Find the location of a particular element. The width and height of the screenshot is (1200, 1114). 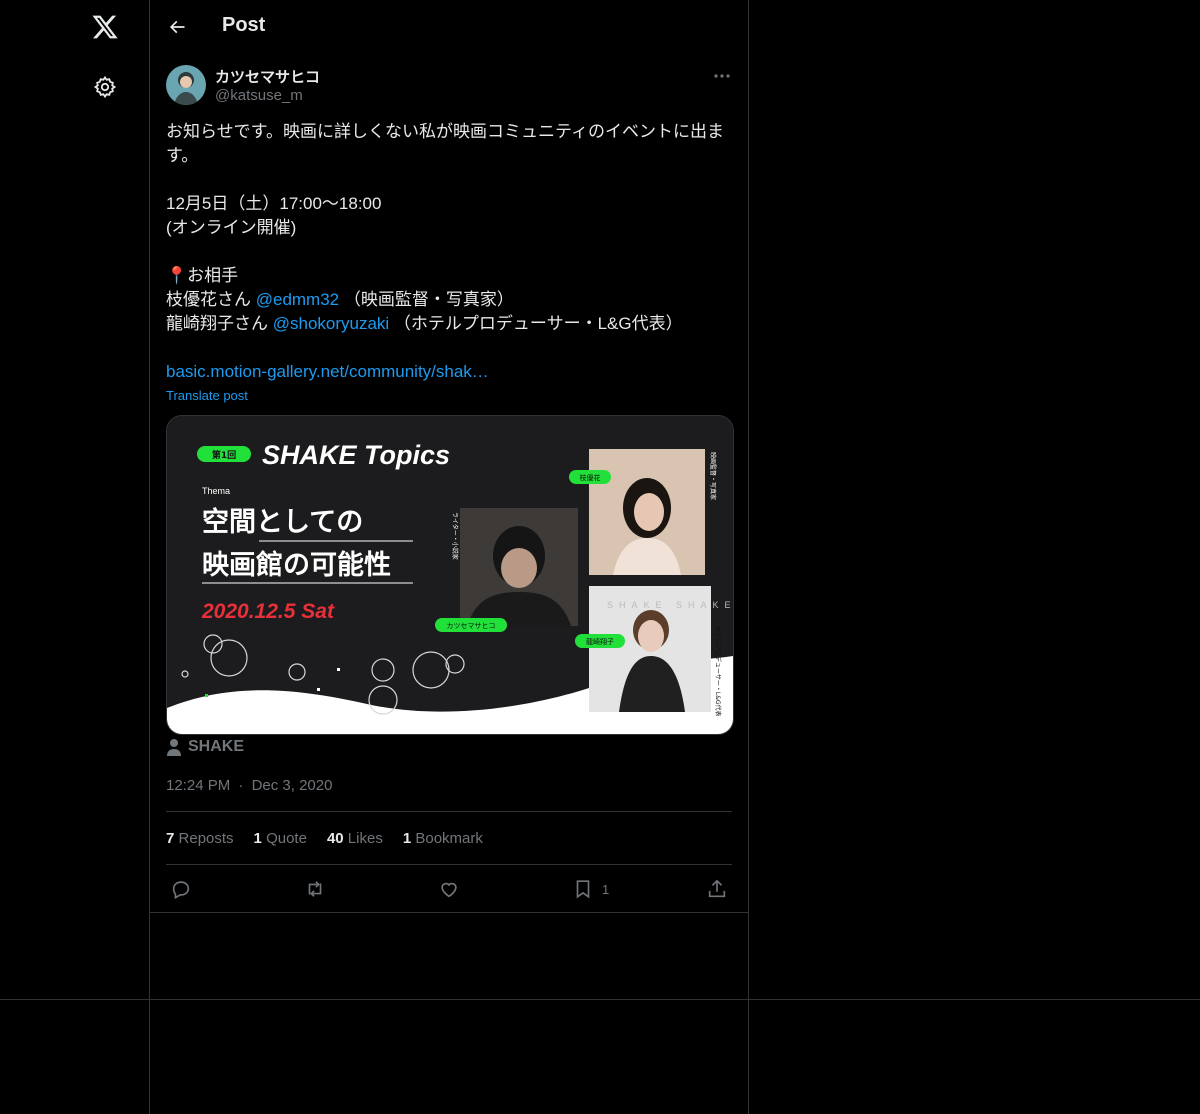

bookmark-button: 1 is located at coordinates (590, 889).